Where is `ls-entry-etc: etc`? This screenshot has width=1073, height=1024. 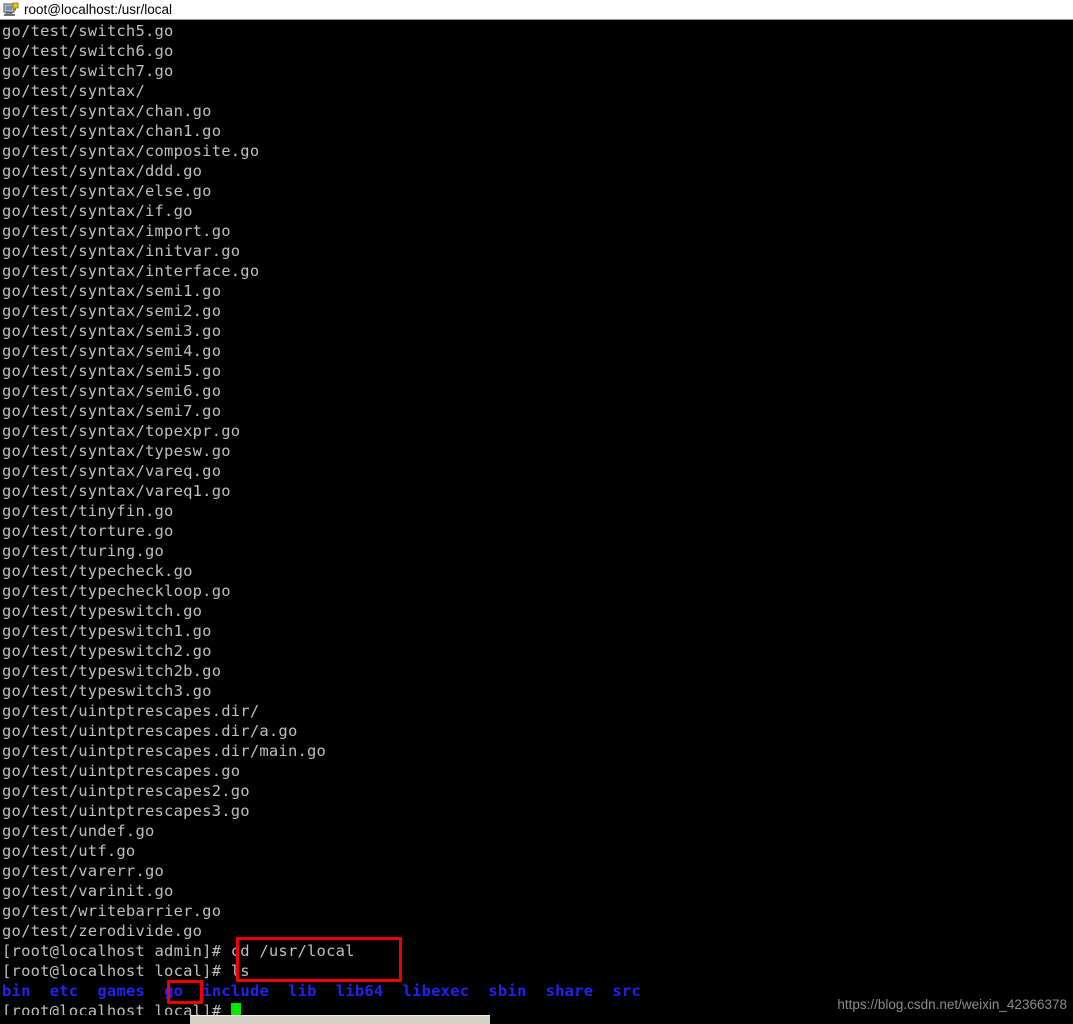
ls-entry-etc: etc is located at coordinates (64, 991).